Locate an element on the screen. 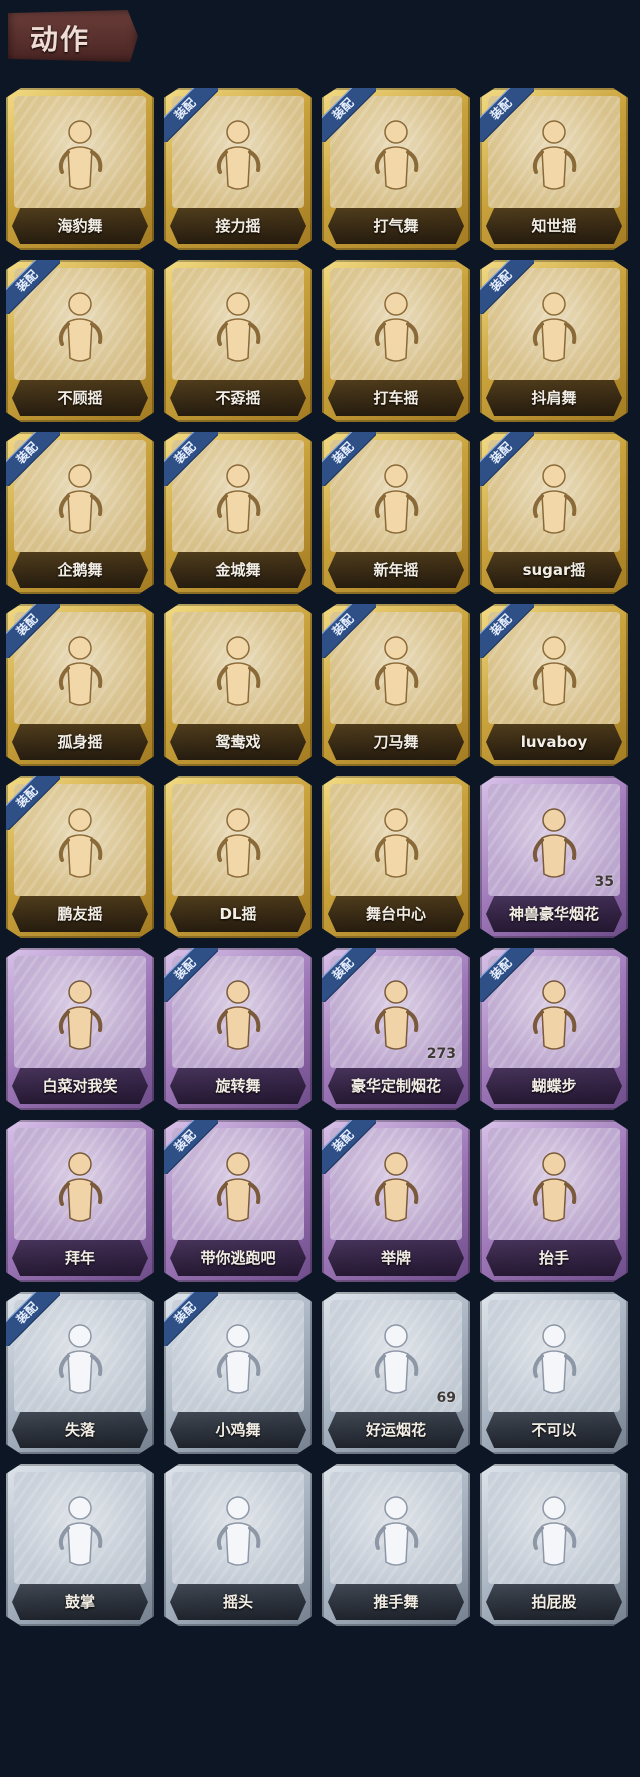 The image size is (640, 1777). emote-name: 孤身摇 is located at coordinates (80, 742).